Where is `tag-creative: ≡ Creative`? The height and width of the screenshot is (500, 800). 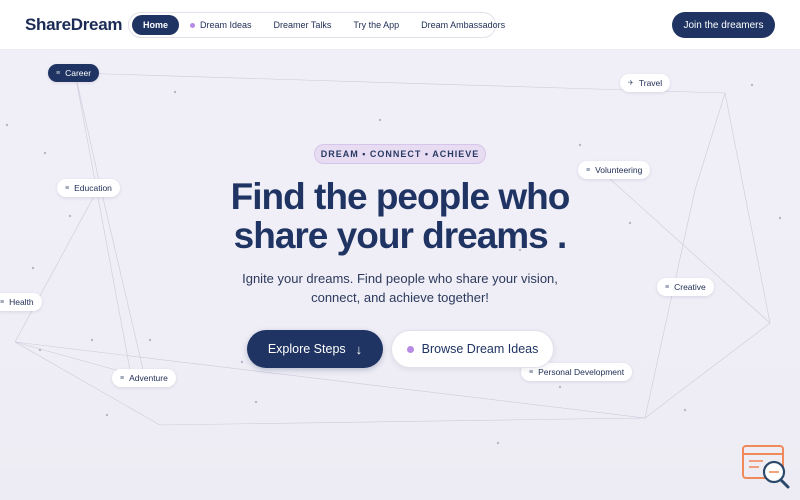 tag-creative: ≡ Creative is located at coordinates (685, 287).